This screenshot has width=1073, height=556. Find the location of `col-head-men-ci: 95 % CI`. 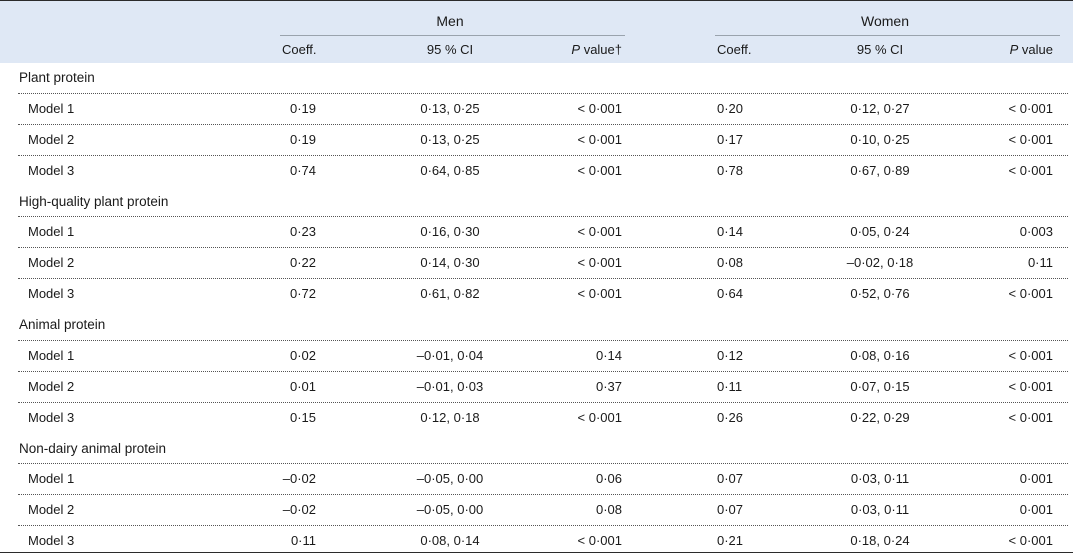

col-head-men-ci: 95 % CI is located at coordinates (450, 49).